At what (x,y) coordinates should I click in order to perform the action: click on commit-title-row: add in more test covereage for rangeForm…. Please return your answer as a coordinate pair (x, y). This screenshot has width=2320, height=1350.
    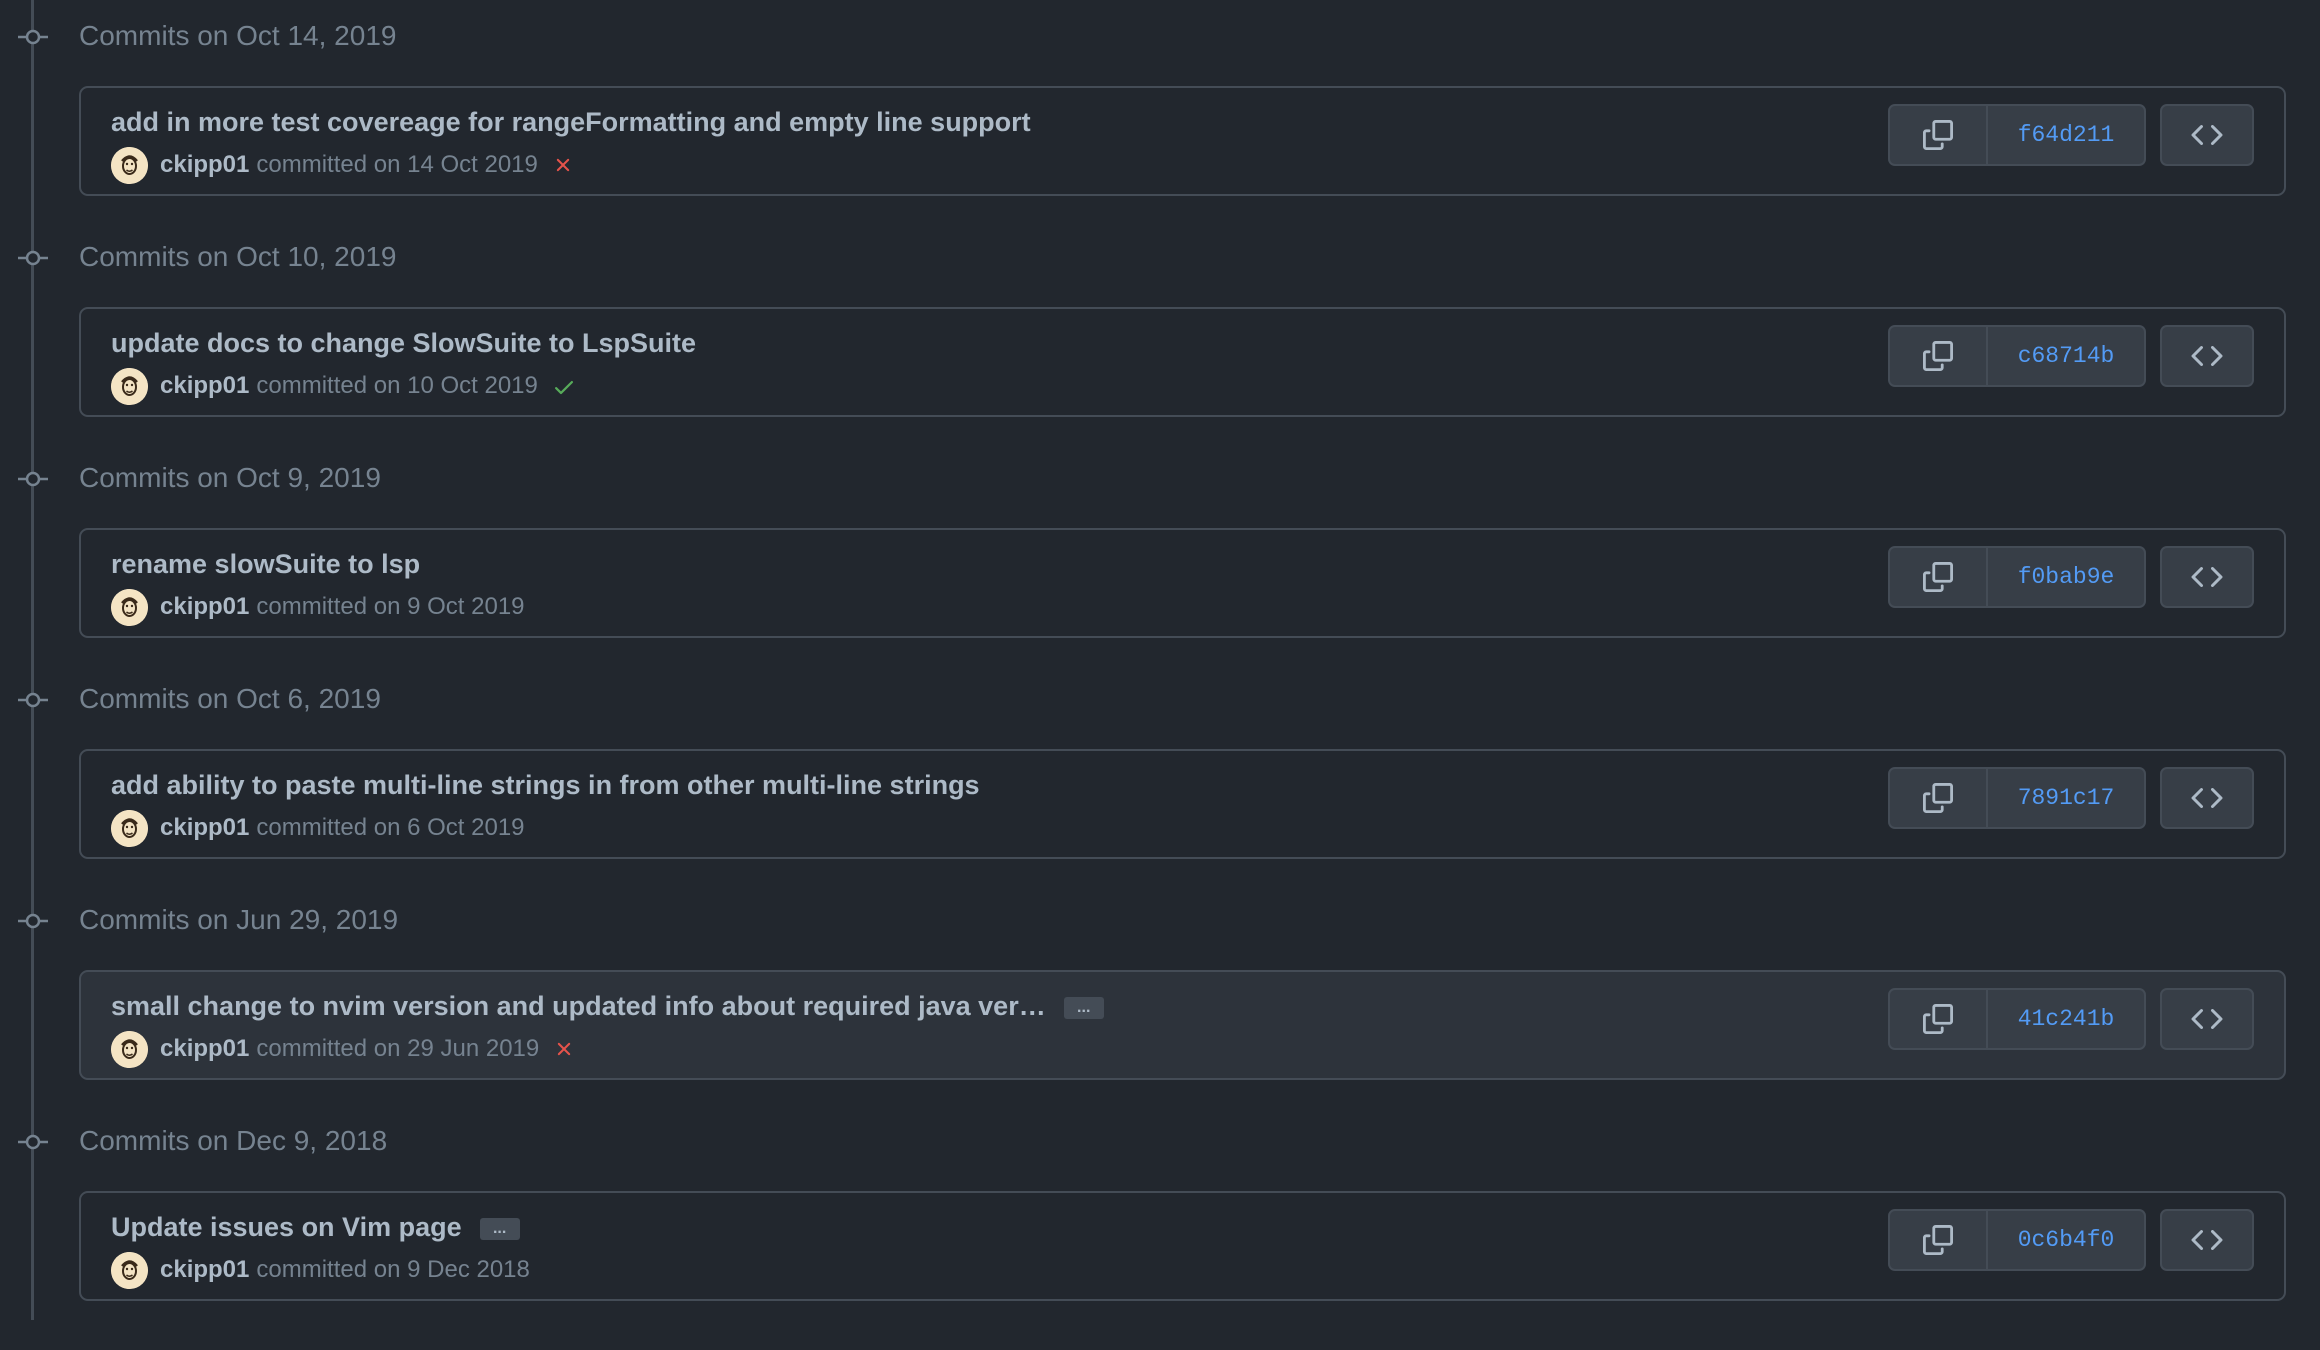
    Looking at the image, I should click on (571, 122).